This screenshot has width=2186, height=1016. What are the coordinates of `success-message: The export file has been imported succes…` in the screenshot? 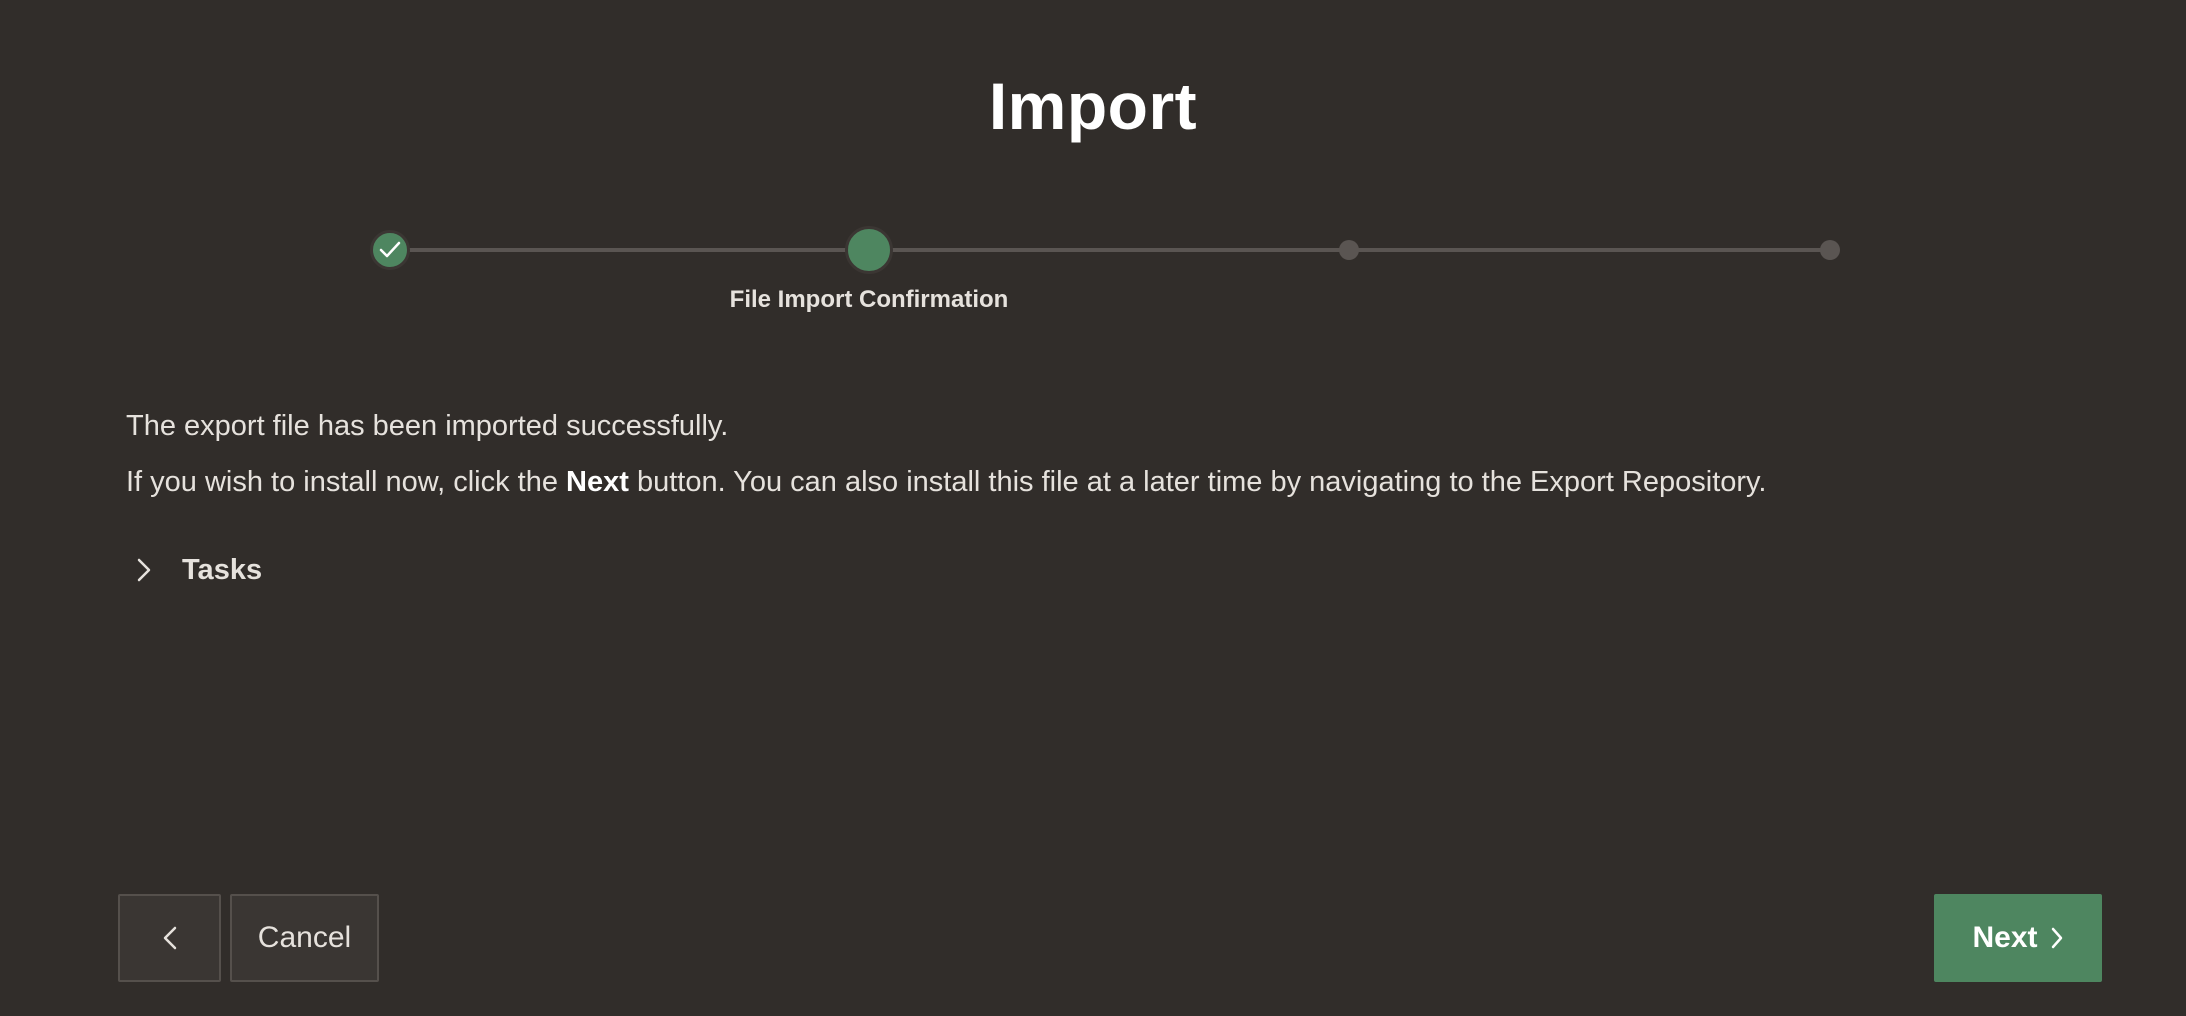 It's located at (427, 426).